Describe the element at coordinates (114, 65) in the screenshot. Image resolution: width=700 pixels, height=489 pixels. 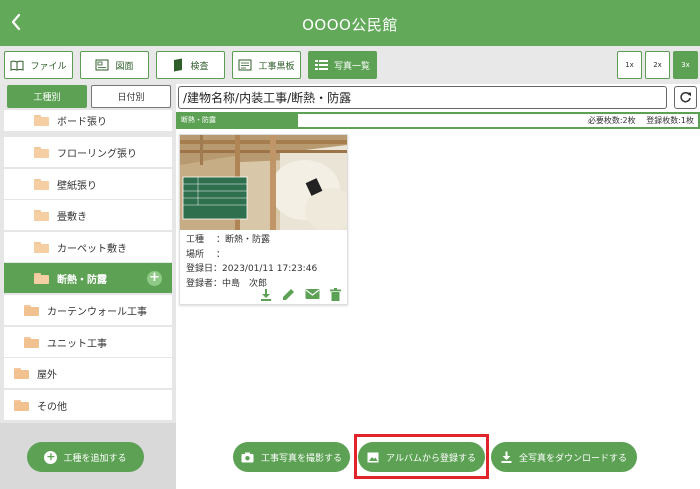
I see `drawing-button: 図面` at that location.